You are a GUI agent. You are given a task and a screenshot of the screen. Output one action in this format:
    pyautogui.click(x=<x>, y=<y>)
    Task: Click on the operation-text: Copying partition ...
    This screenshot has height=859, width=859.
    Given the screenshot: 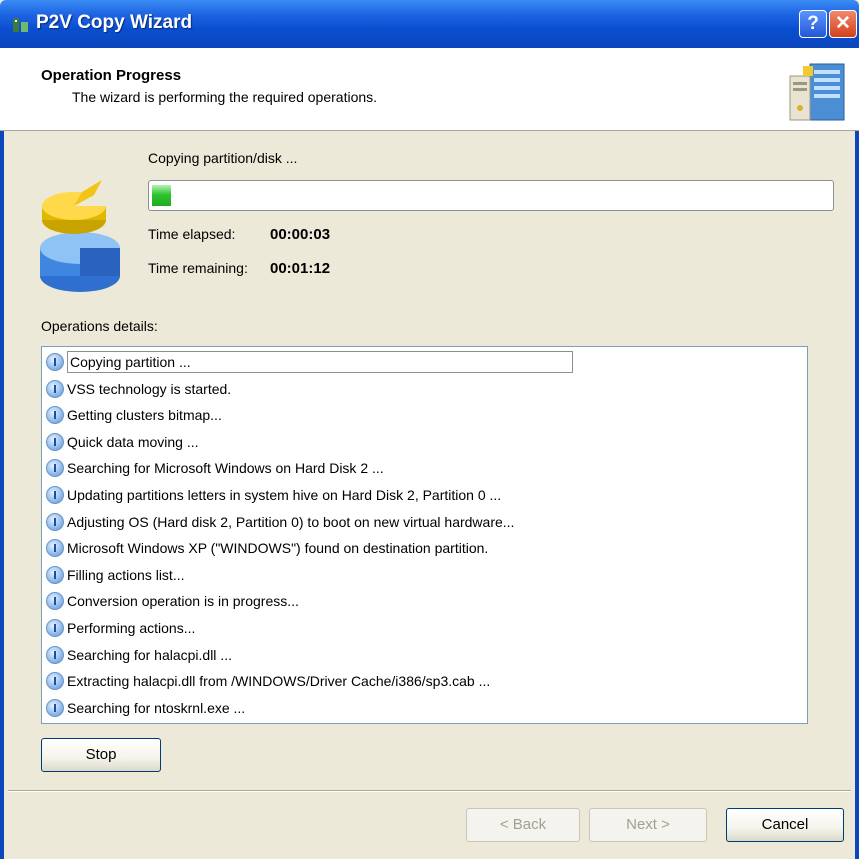 What is the action you would take?
    pyautogui.click(x=320, y=362)
    